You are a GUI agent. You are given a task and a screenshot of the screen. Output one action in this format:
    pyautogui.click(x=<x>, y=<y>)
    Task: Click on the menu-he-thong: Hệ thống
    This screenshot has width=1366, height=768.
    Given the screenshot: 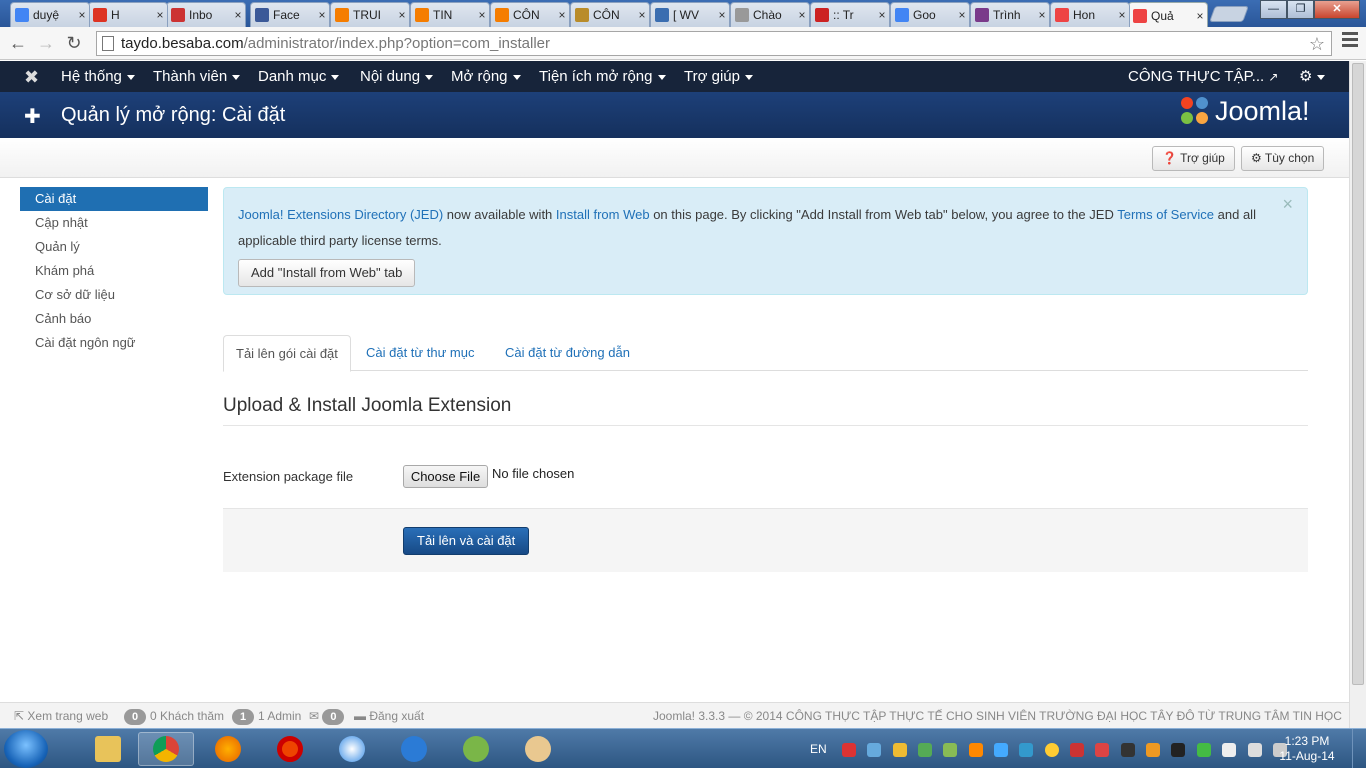 What is the action you would take?
    pyautogui.click(x=98, y=76)
    